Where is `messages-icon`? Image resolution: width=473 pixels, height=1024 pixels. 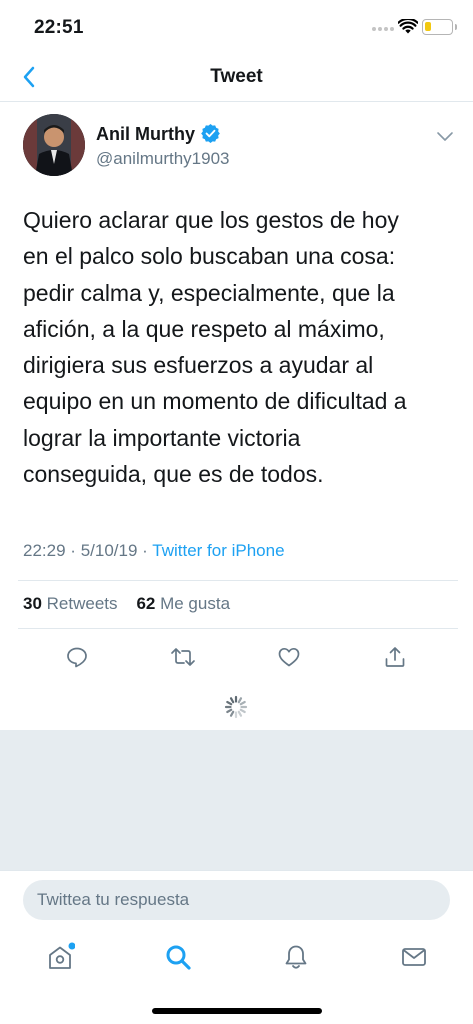
messages-icon is located at coordinates (414, 957).